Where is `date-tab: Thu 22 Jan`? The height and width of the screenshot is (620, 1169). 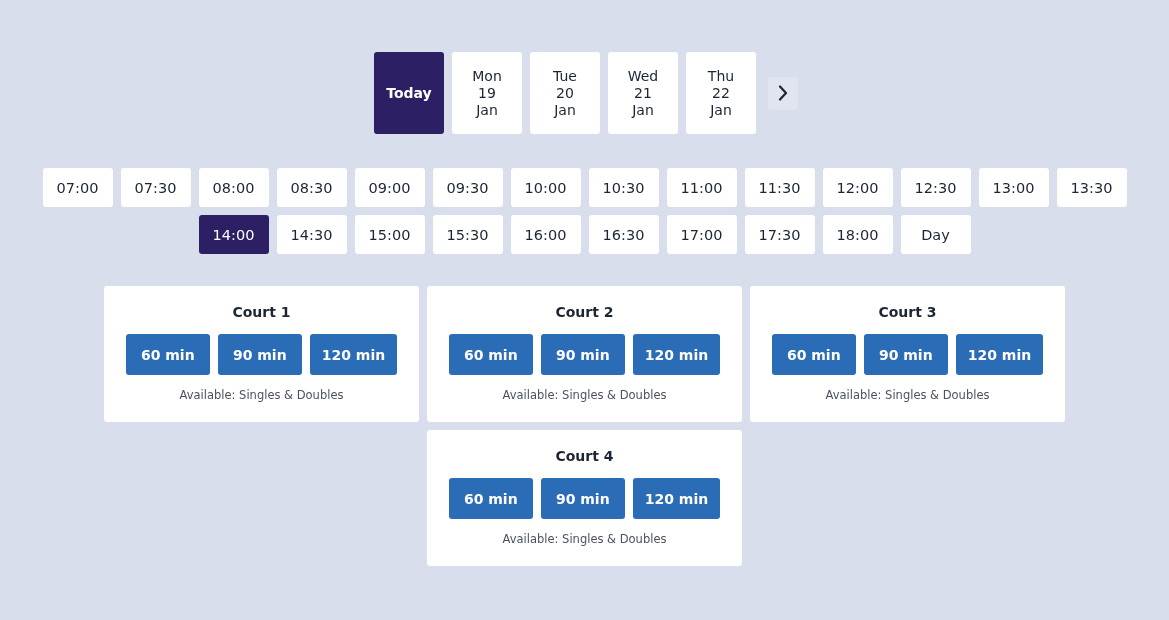
date-tab: Thu 22 Jan is located at coordinates (721, 93).